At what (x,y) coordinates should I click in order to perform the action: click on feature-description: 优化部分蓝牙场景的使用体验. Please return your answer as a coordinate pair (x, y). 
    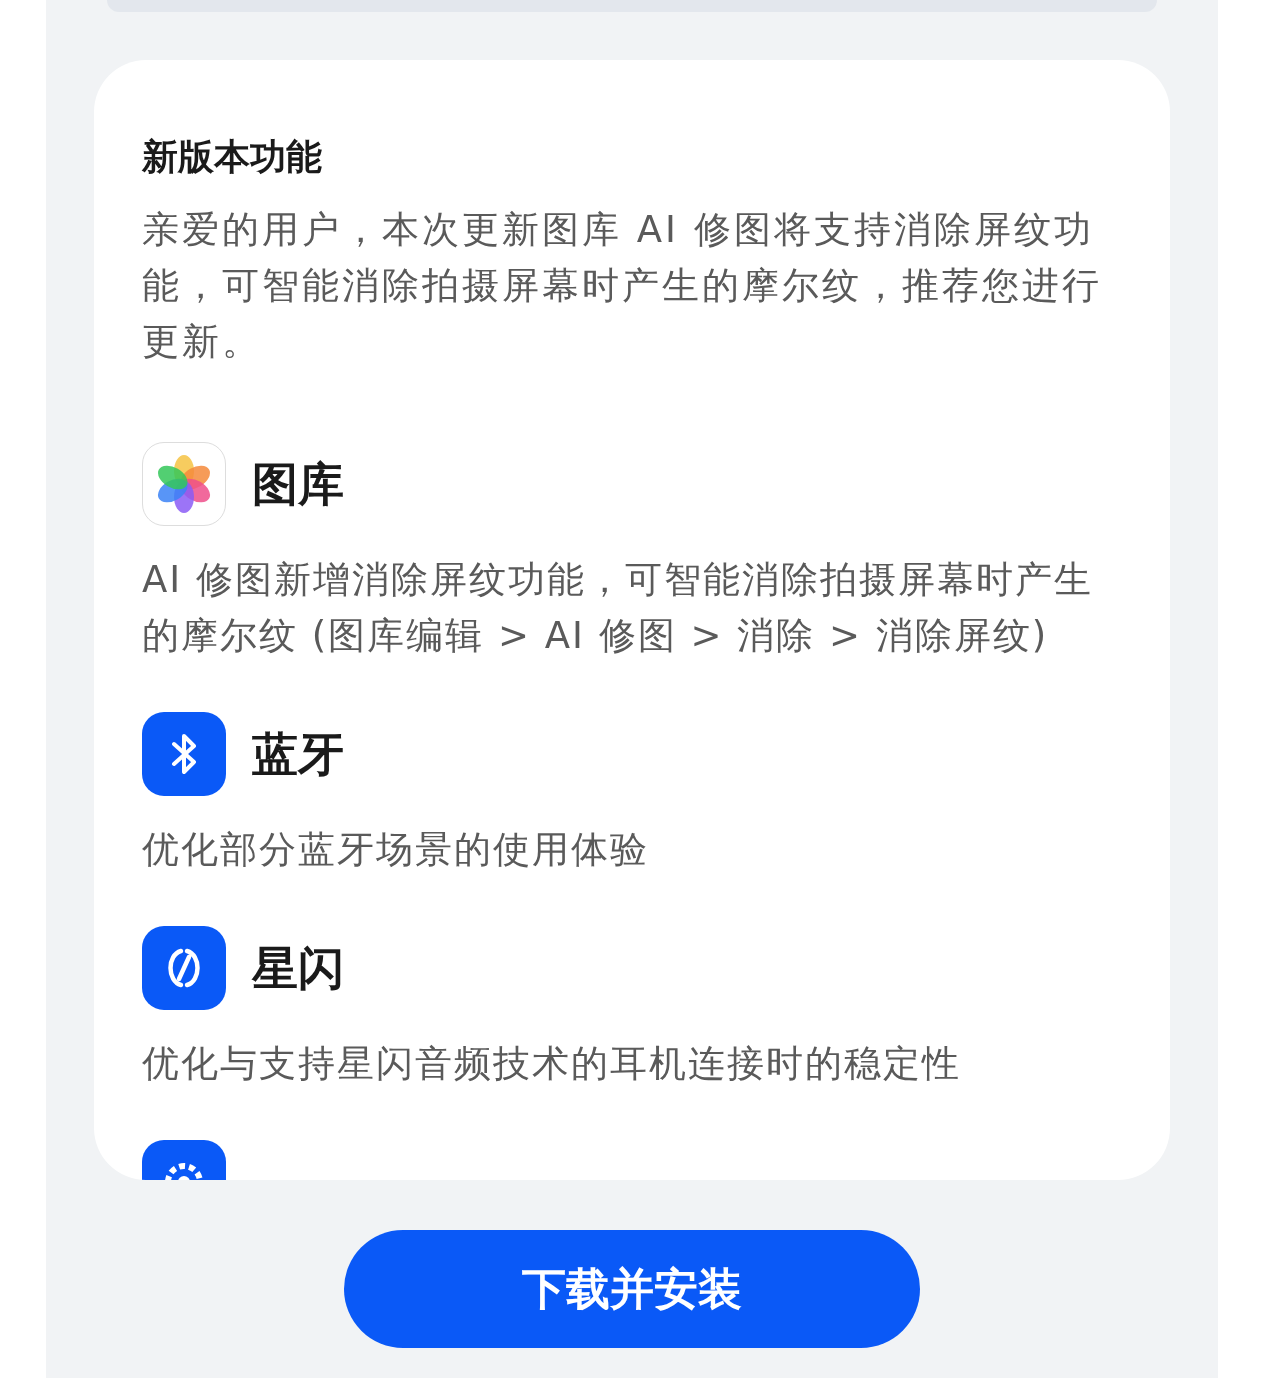
    Looking at the image, I should click on (396, 850).